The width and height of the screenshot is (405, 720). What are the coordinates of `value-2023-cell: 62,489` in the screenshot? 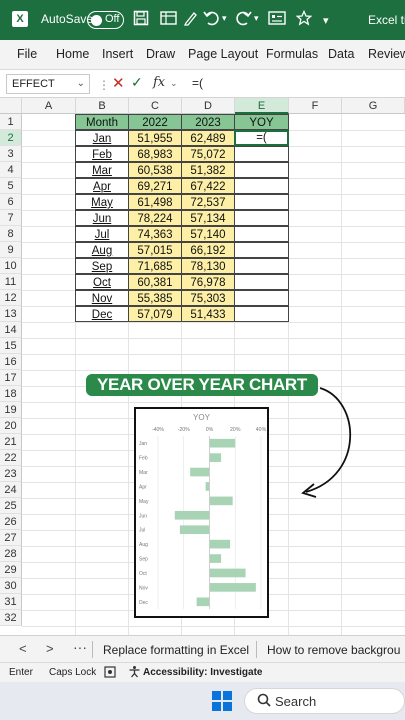 It's located at (208, 138).